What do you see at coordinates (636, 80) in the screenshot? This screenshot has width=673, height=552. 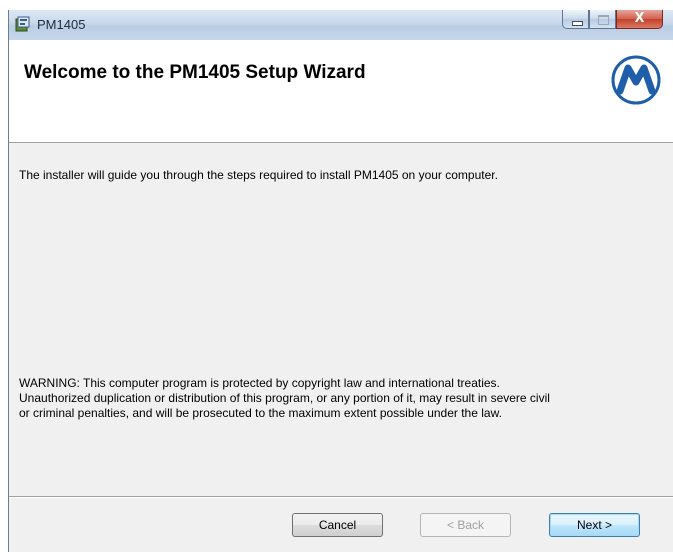 I see `brand-logo-icon` at bounding box center [636, 80].